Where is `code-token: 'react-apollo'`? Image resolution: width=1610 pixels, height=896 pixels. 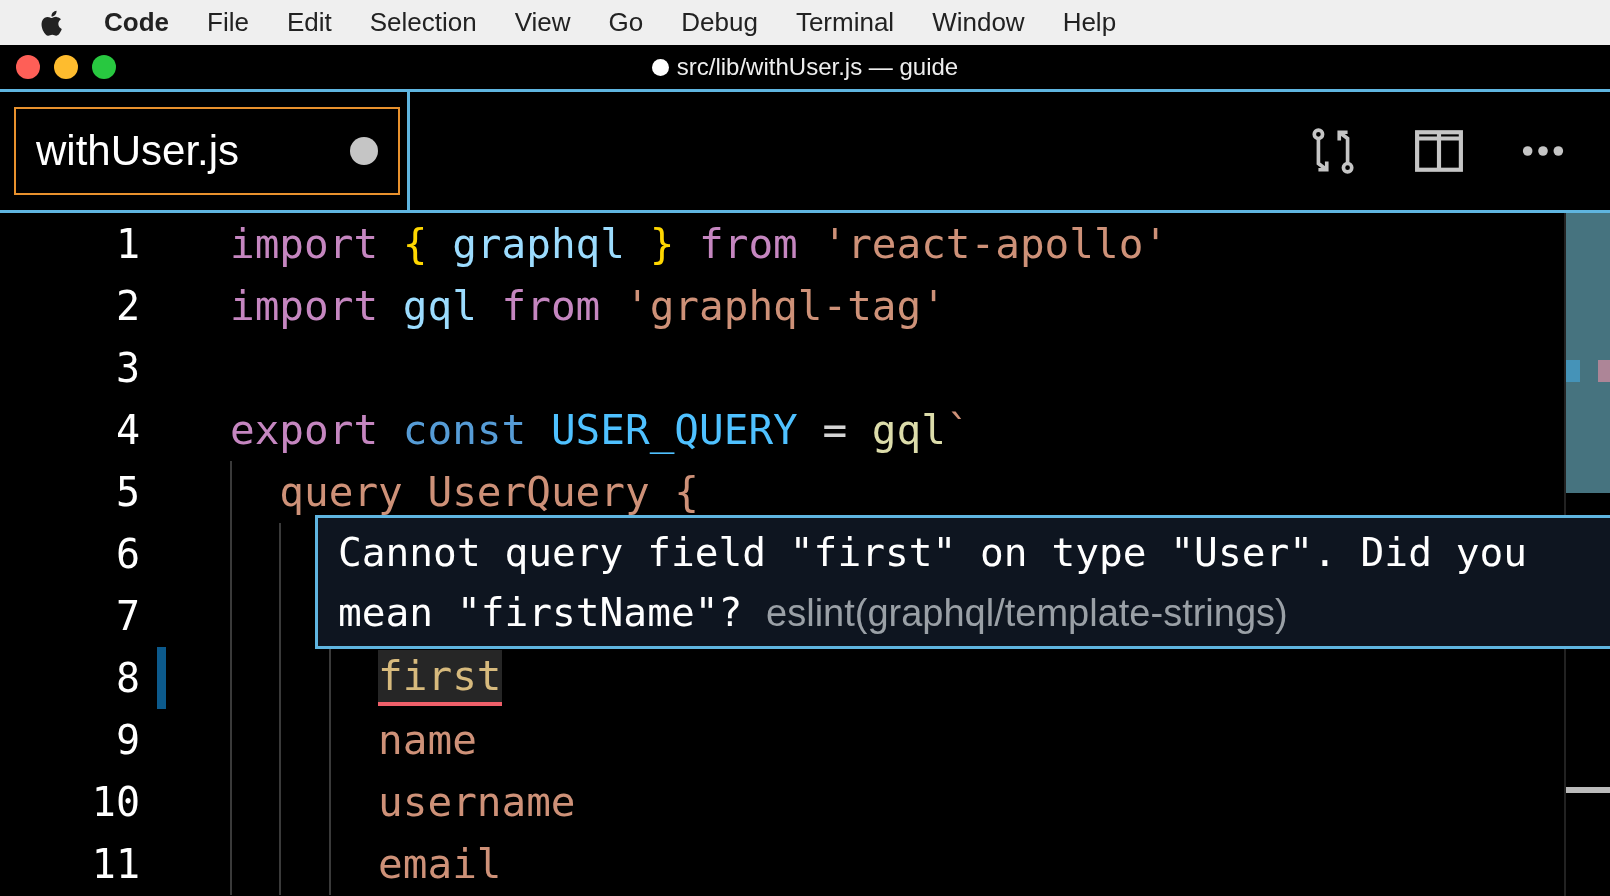 code-token: 'react-apollo' is located at coordinates (995, 244).